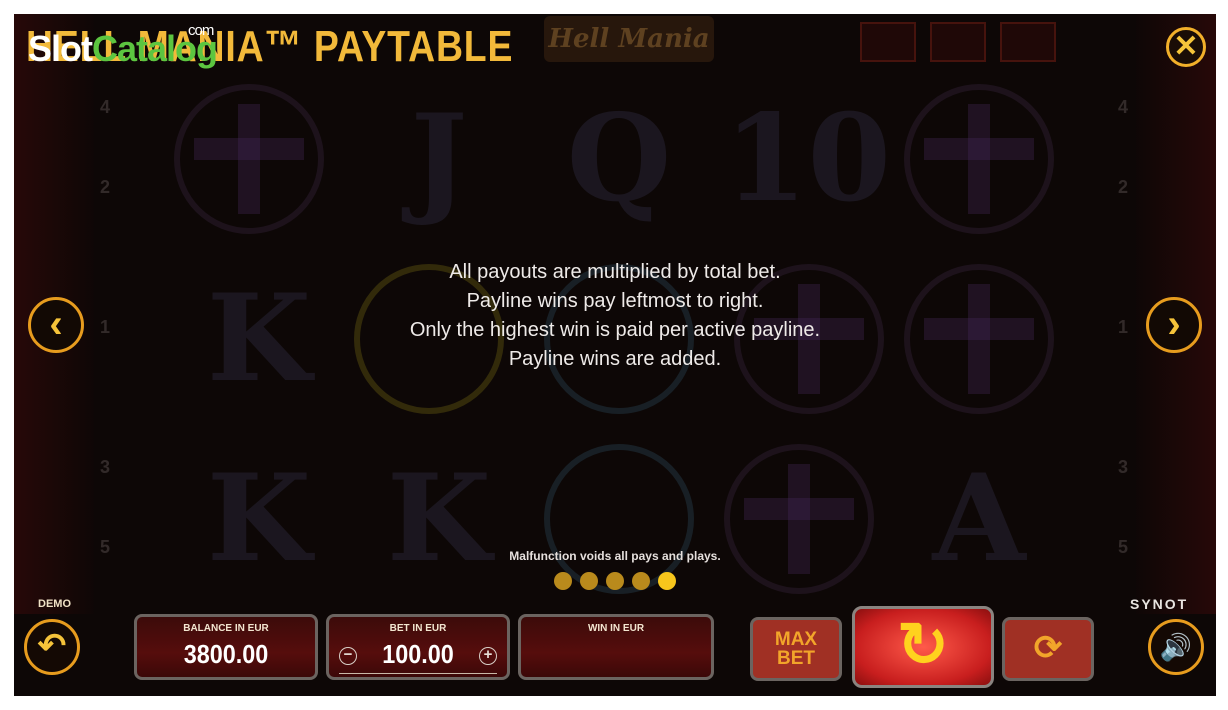  What do you see at coordinates (1176, 647) in the screenshot?
I see `sound-button: 🔊` at bounding box center [1176, 647].